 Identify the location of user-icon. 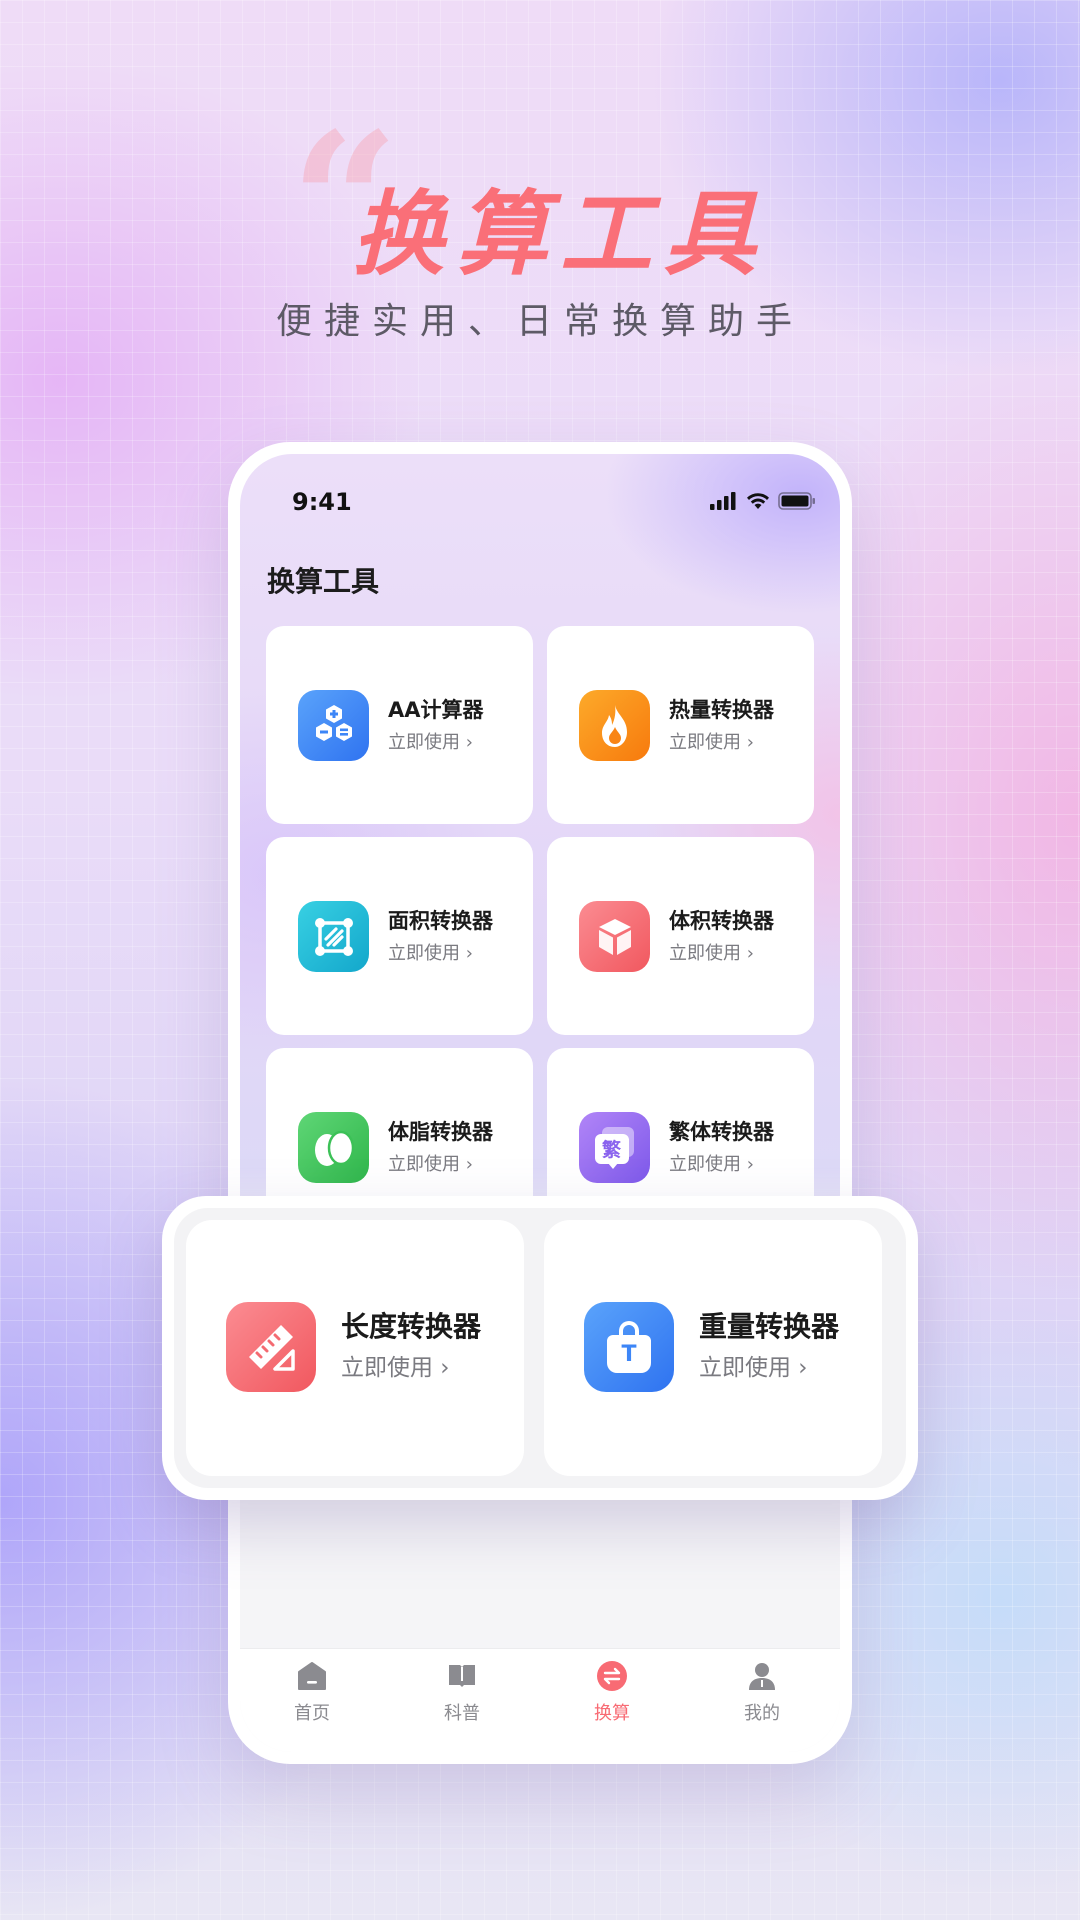
(762, 1676).